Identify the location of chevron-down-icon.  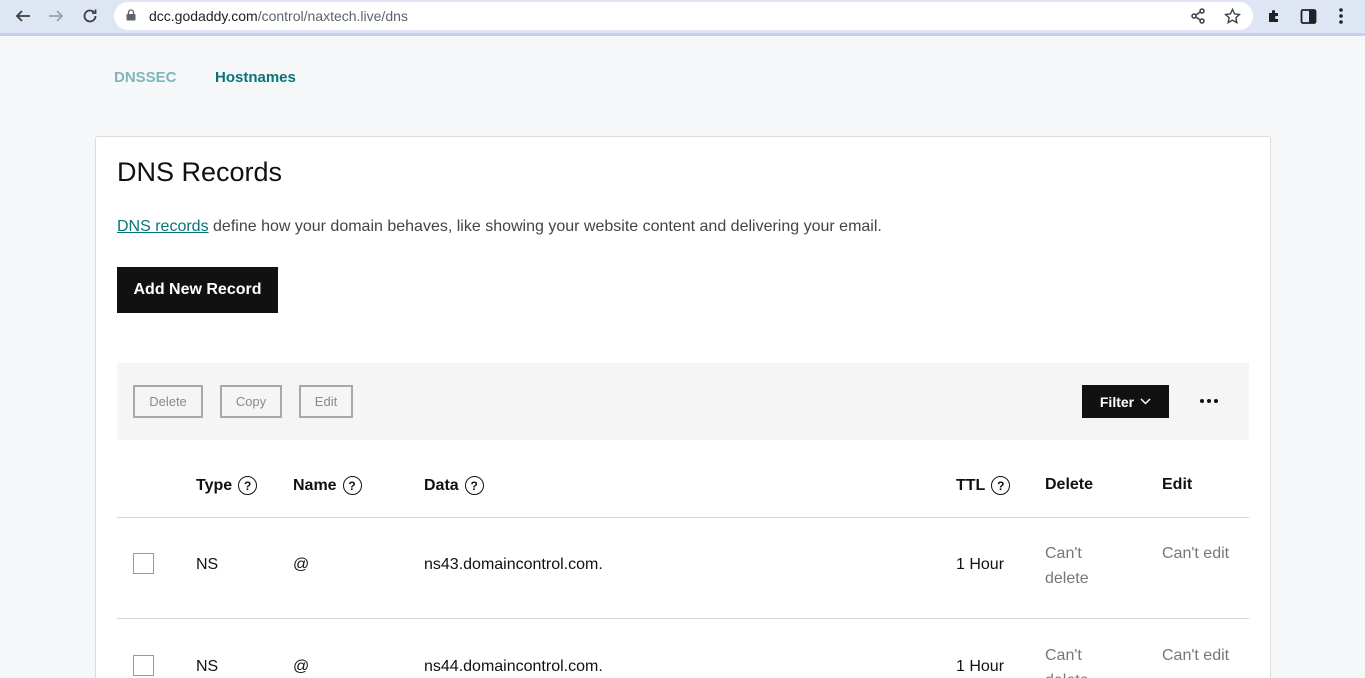
(1145, 401).